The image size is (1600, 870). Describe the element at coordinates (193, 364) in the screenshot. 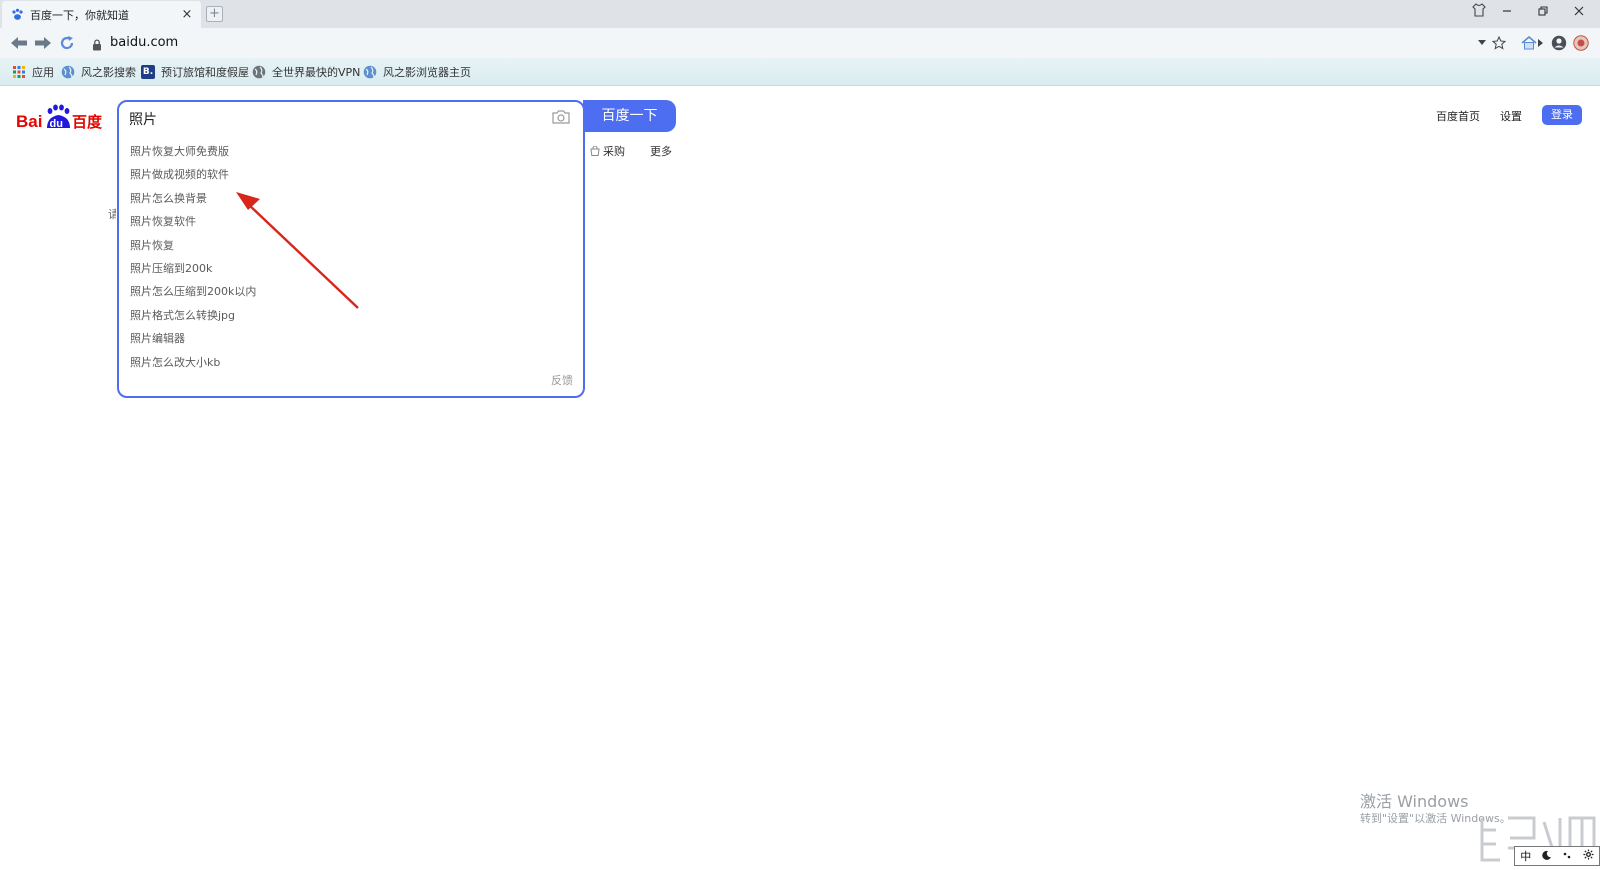

I see `suggestion-item: 照片怎么改大小kb` at that location.